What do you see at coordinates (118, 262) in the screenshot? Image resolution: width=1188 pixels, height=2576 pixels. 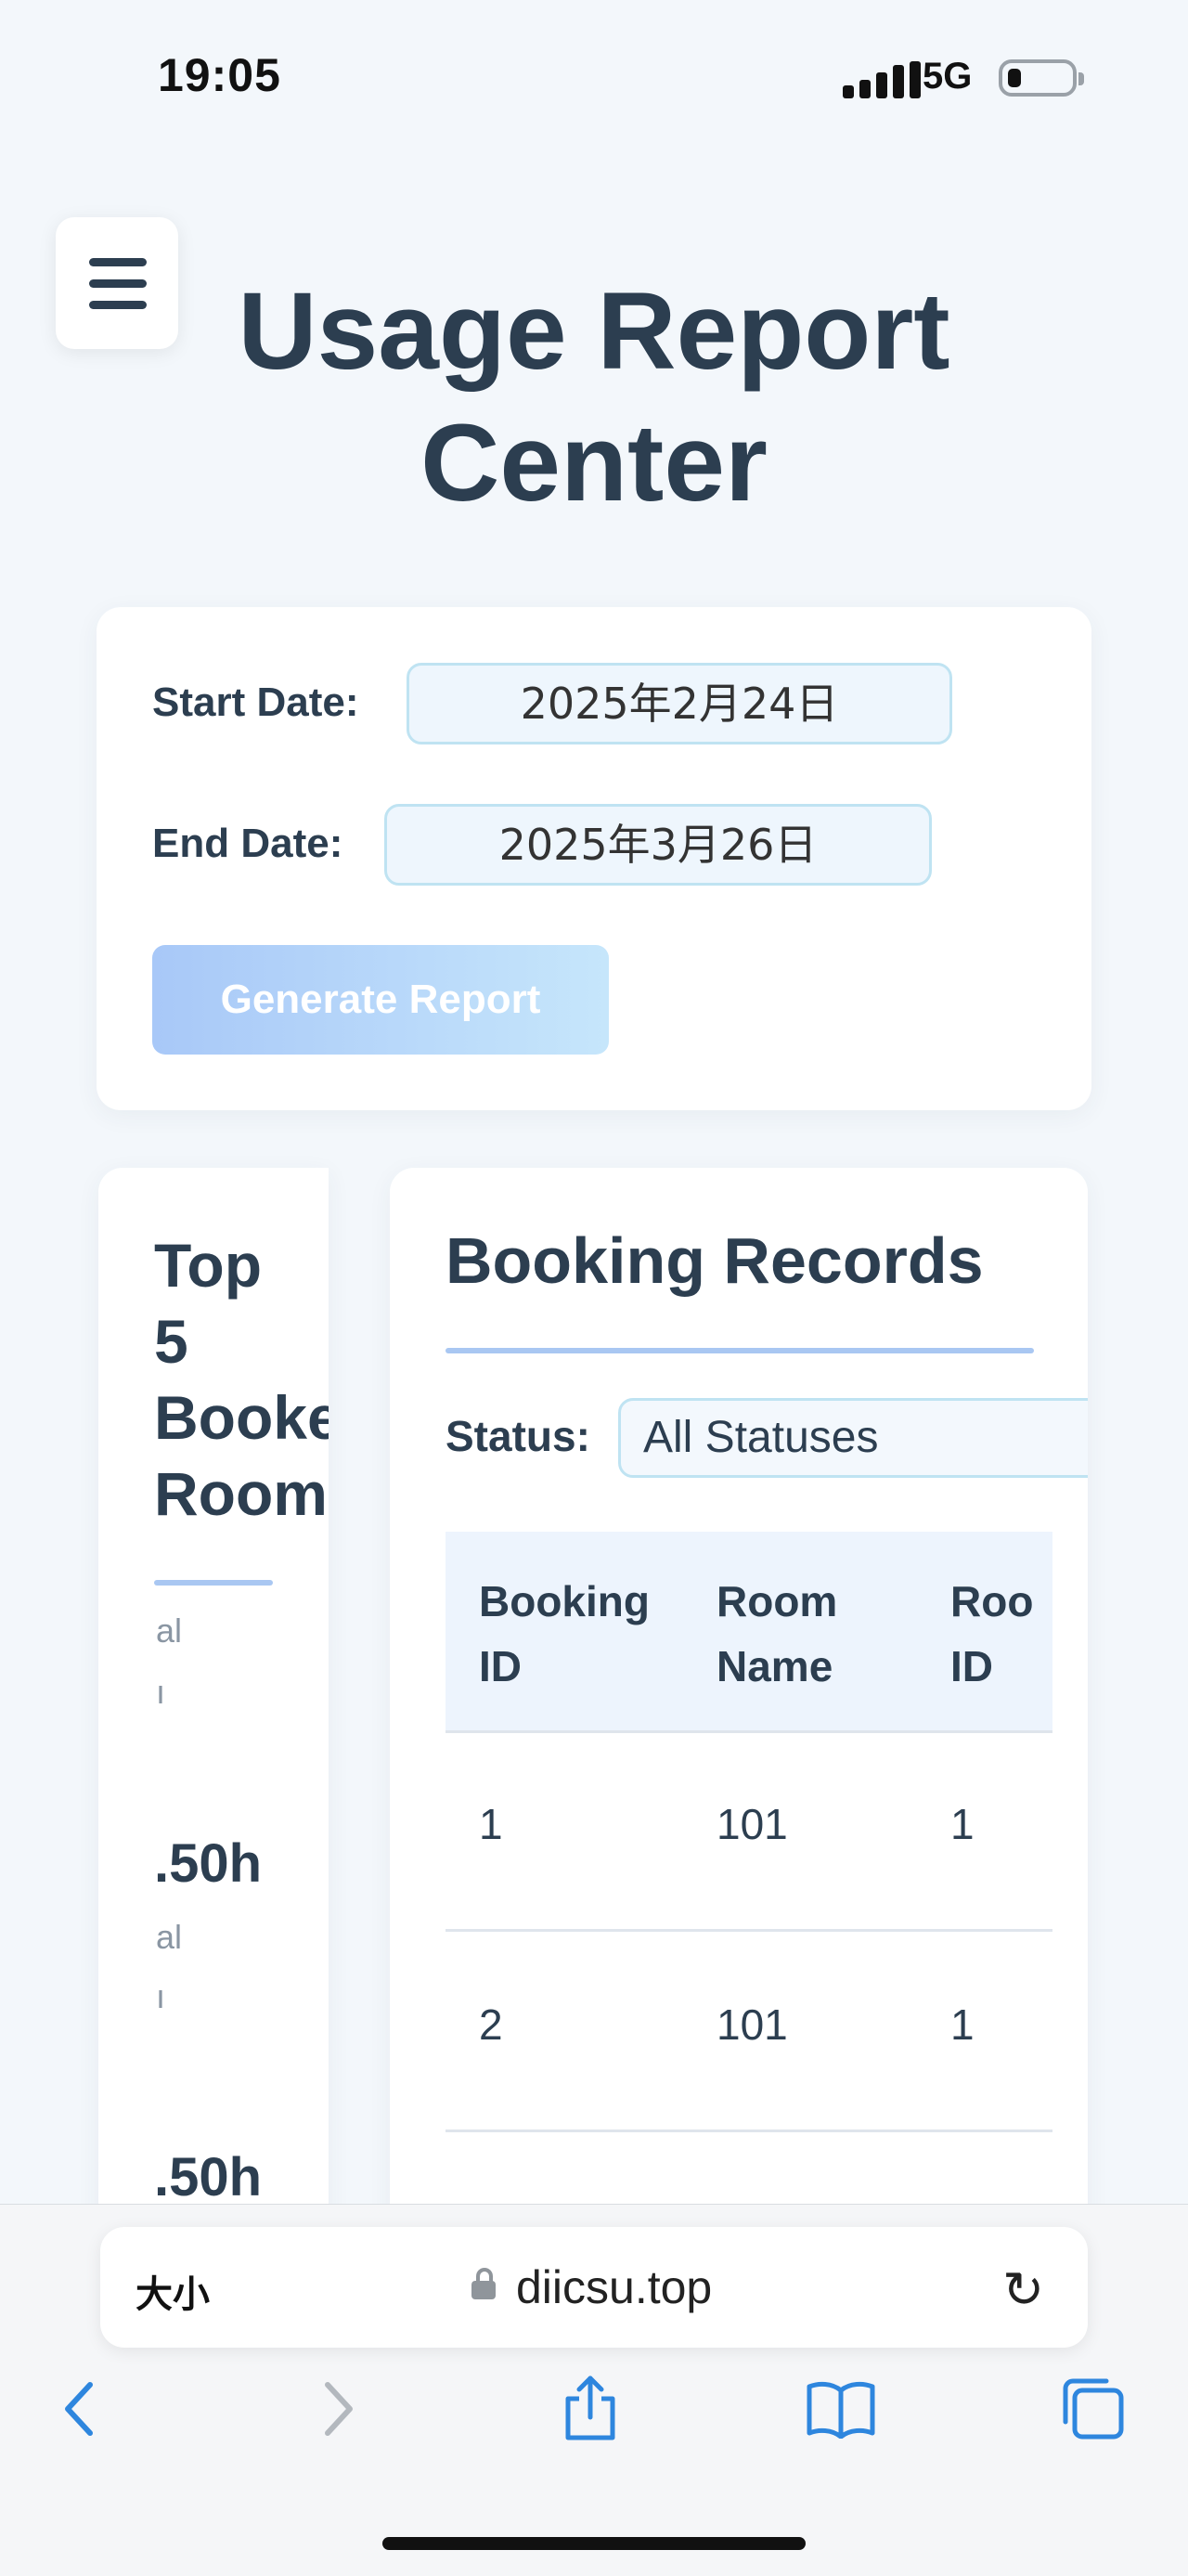 I see `hamburger-icon` at bounding box center [118, 262].